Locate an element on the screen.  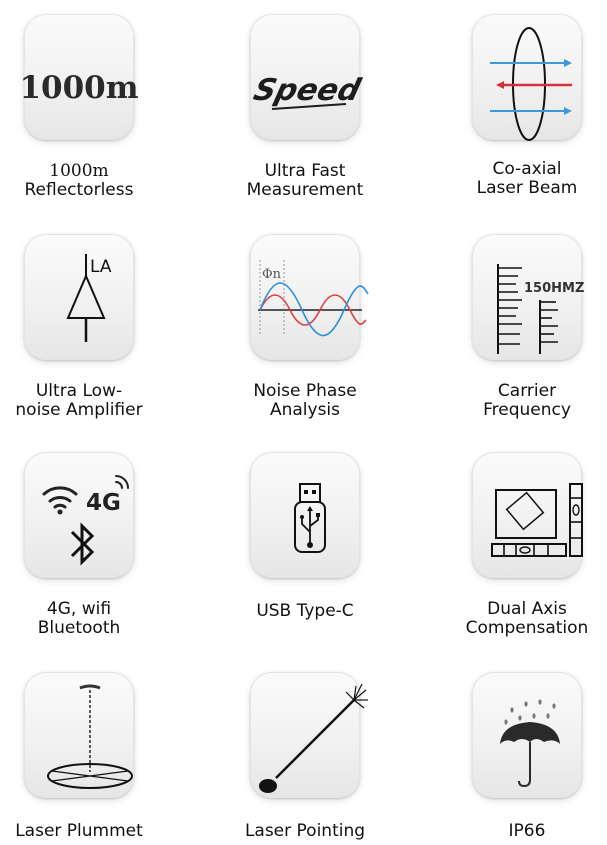
svg-text: Φn is located at coordinates (272, 274).